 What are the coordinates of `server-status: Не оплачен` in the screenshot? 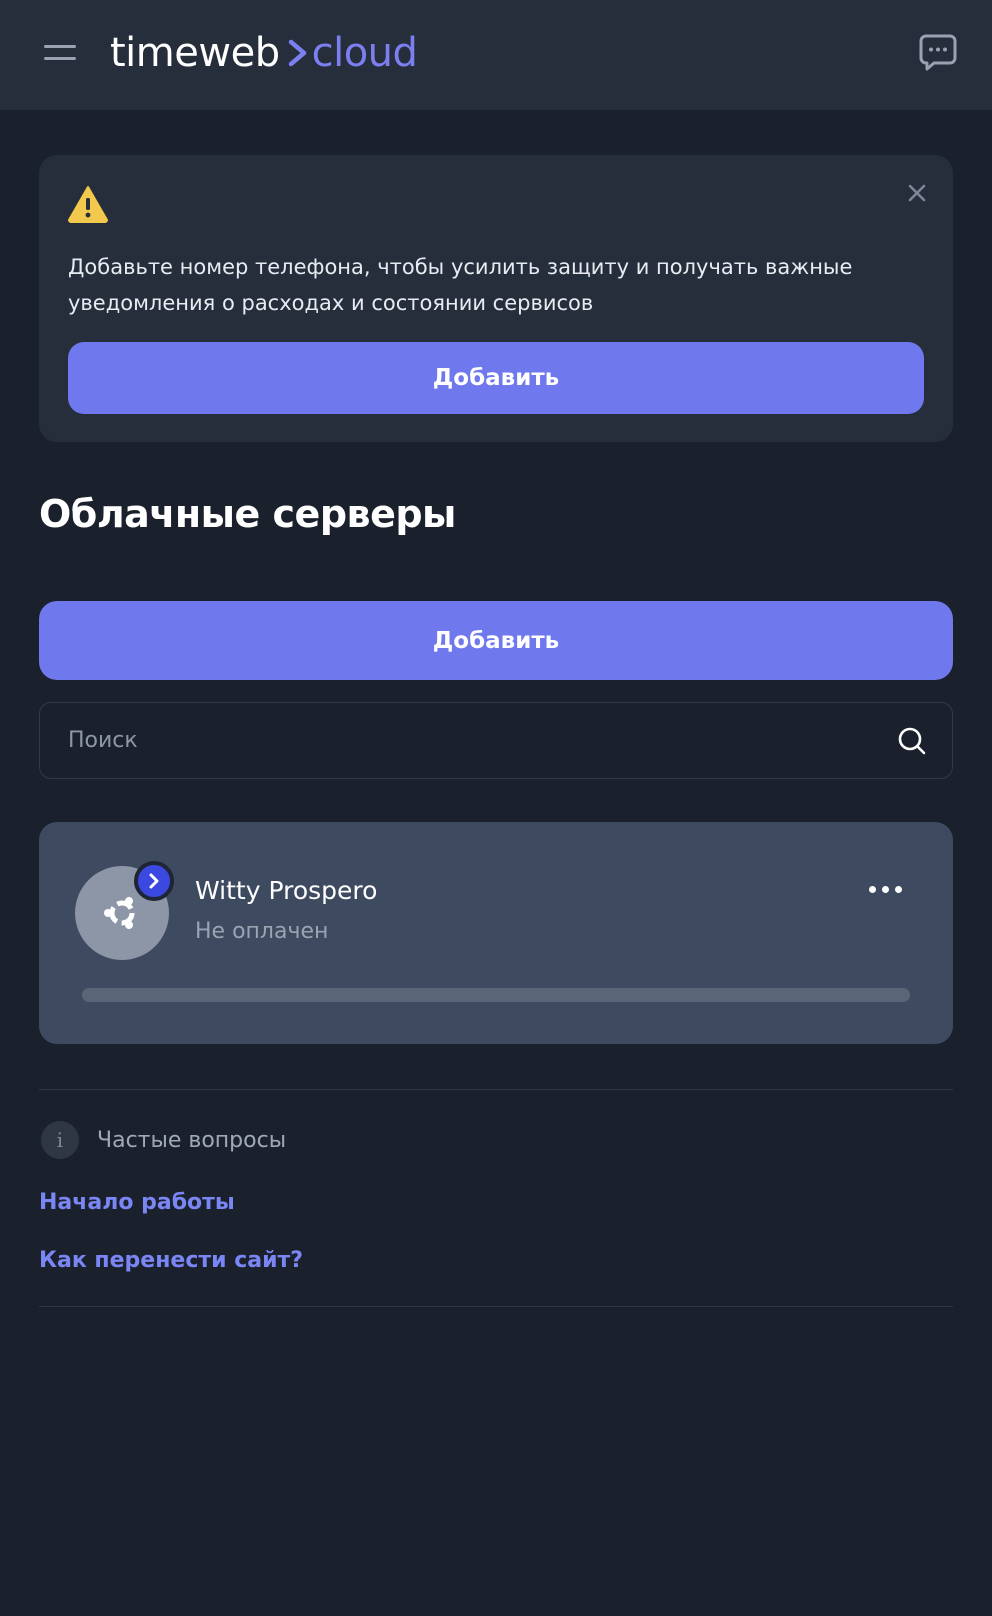 It's located at (262, 931).